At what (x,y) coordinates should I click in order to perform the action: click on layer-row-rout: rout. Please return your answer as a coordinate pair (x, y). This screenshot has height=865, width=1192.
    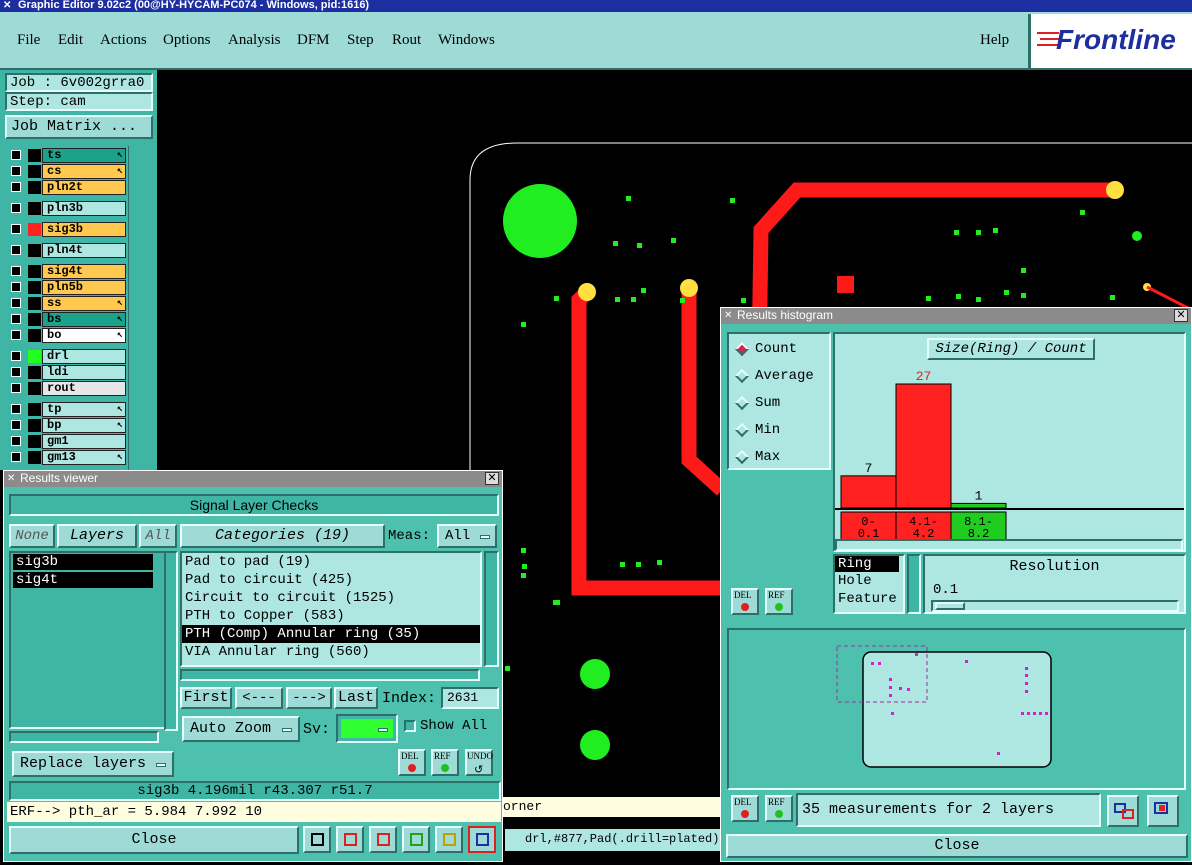
    Looking at the image, I should click on (66, 388).